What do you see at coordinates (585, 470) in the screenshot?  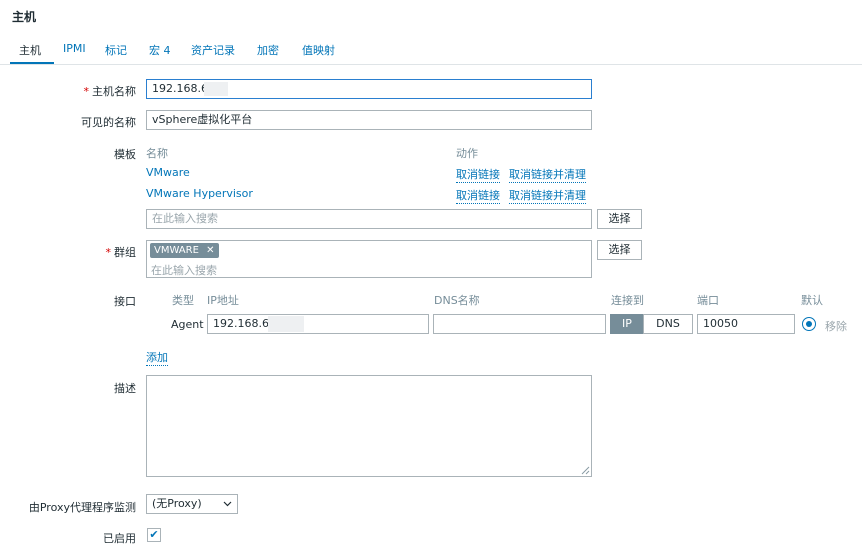 I see `resize-handle-icon` at bounding box center [585, 470].